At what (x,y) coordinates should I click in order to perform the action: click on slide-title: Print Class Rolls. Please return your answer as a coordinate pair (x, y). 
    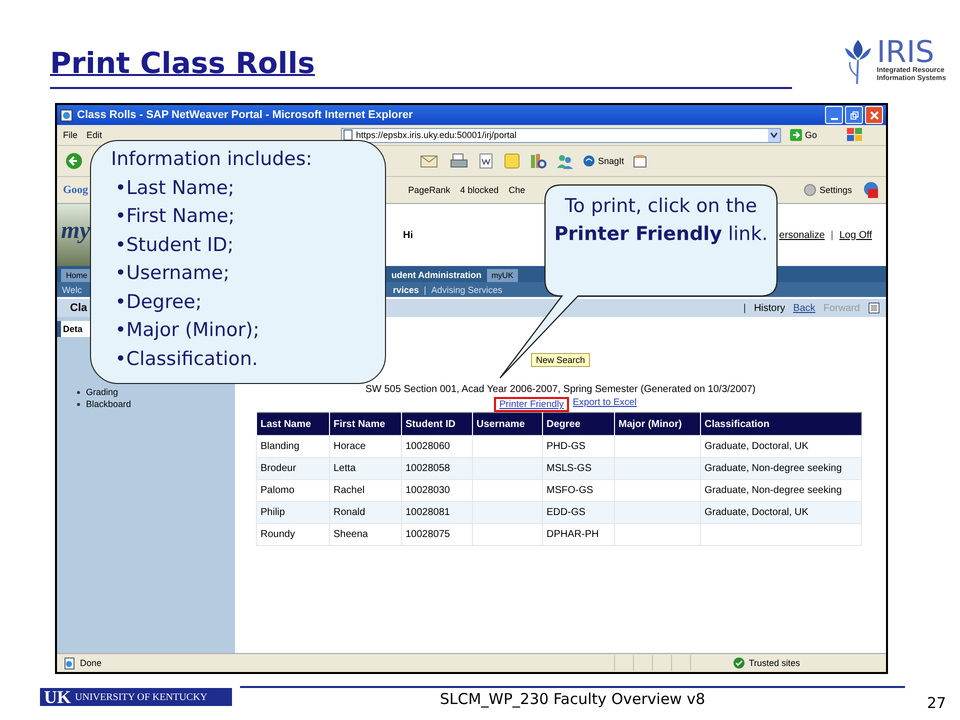
    Looking at the image, I should click on (182, 63).